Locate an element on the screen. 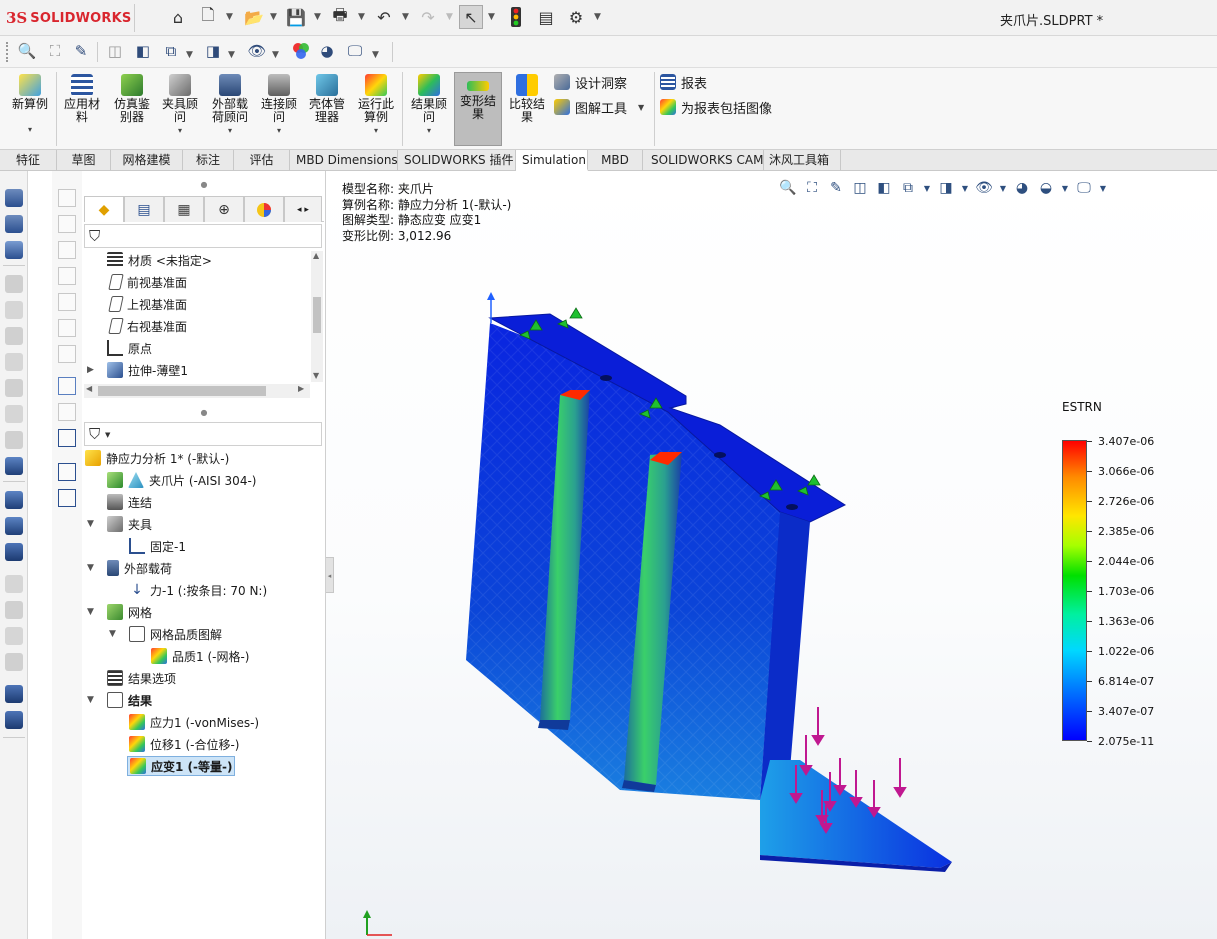 The image size is (1217, 939). tree-item-top-plane: 上视基准面 is located at coordinates (147, 304).